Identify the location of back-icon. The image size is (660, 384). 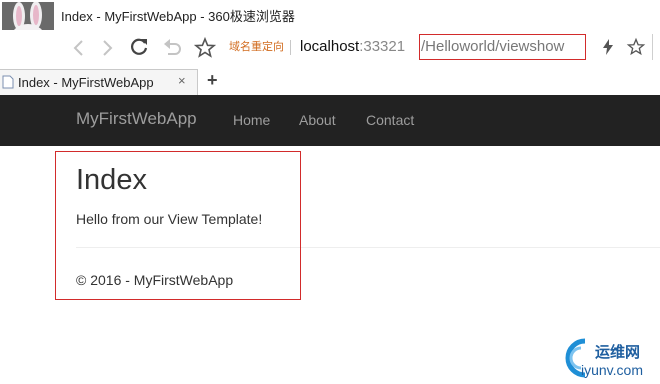
(79, 48).